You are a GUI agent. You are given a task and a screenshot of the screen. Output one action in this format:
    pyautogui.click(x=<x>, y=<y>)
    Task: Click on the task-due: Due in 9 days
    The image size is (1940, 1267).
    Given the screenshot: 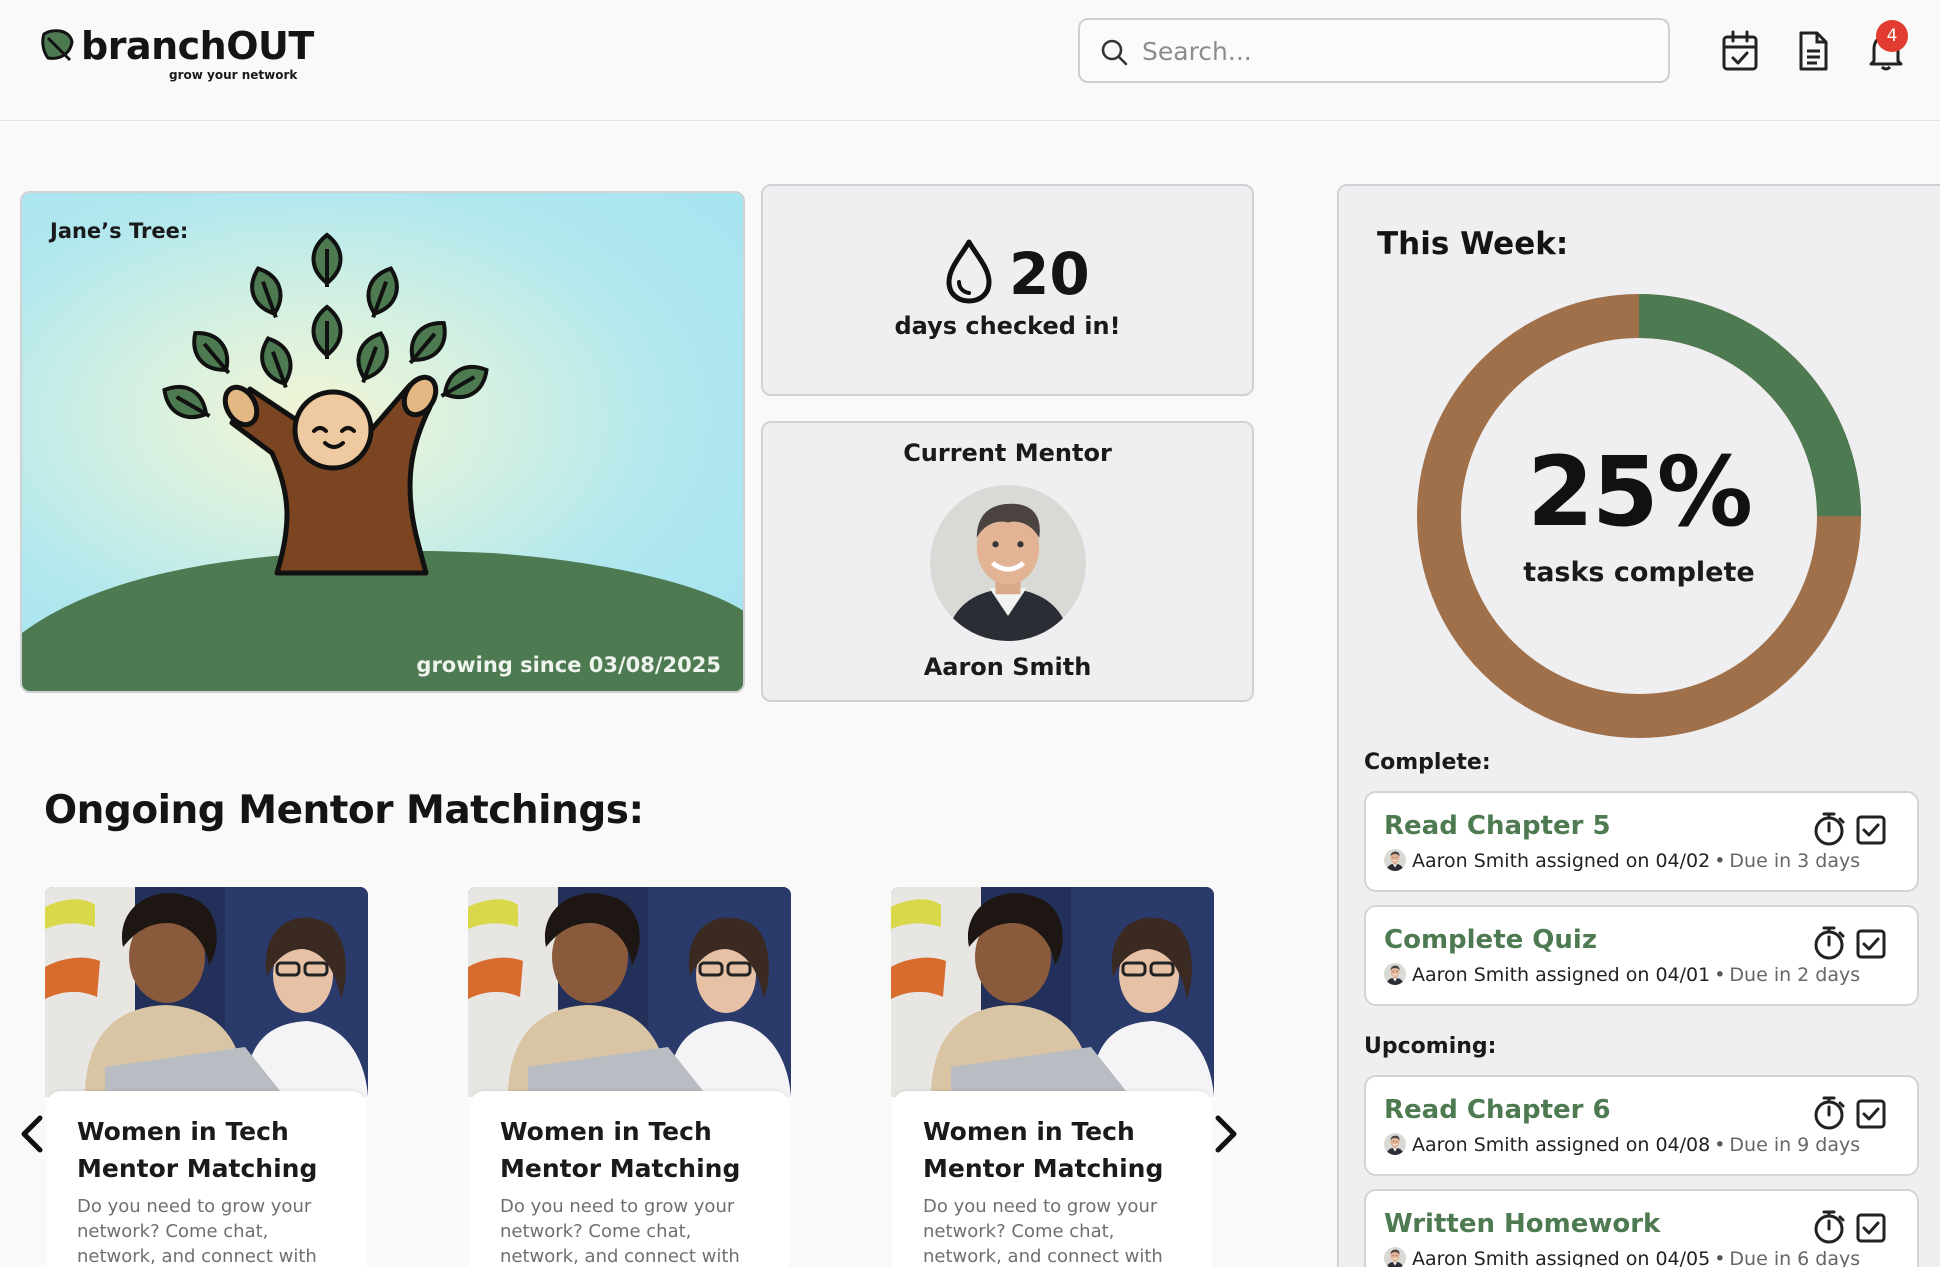 What is the action you would take?
    pyautogui.click(x=1795, y=1145)
    